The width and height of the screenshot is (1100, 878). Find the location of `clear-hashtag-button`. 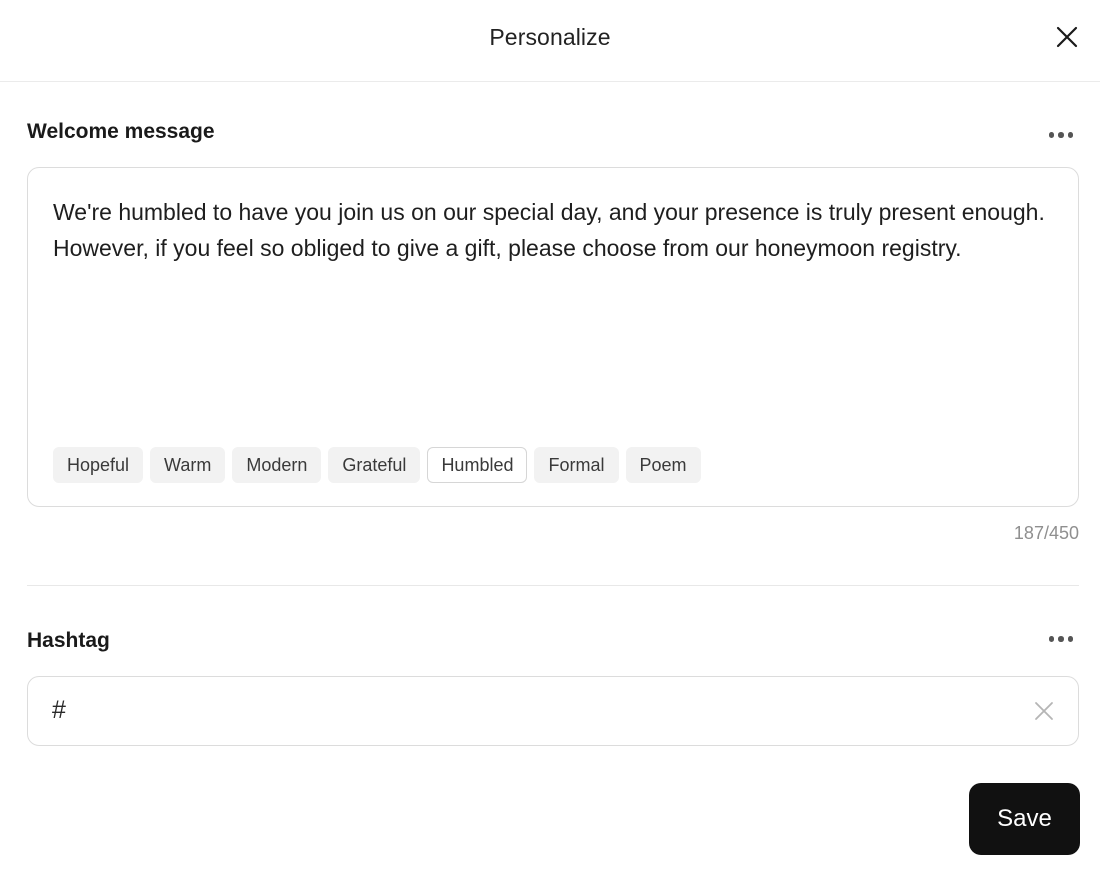

clear-hashtag-button is located at coordinates (1044, 711).